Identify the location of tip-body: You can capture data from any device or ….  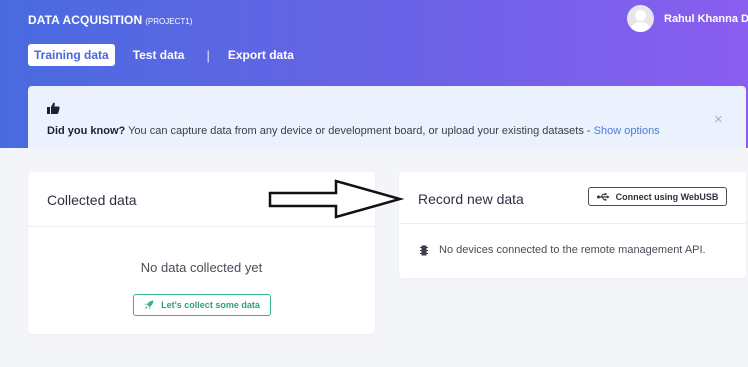
(359, 131).